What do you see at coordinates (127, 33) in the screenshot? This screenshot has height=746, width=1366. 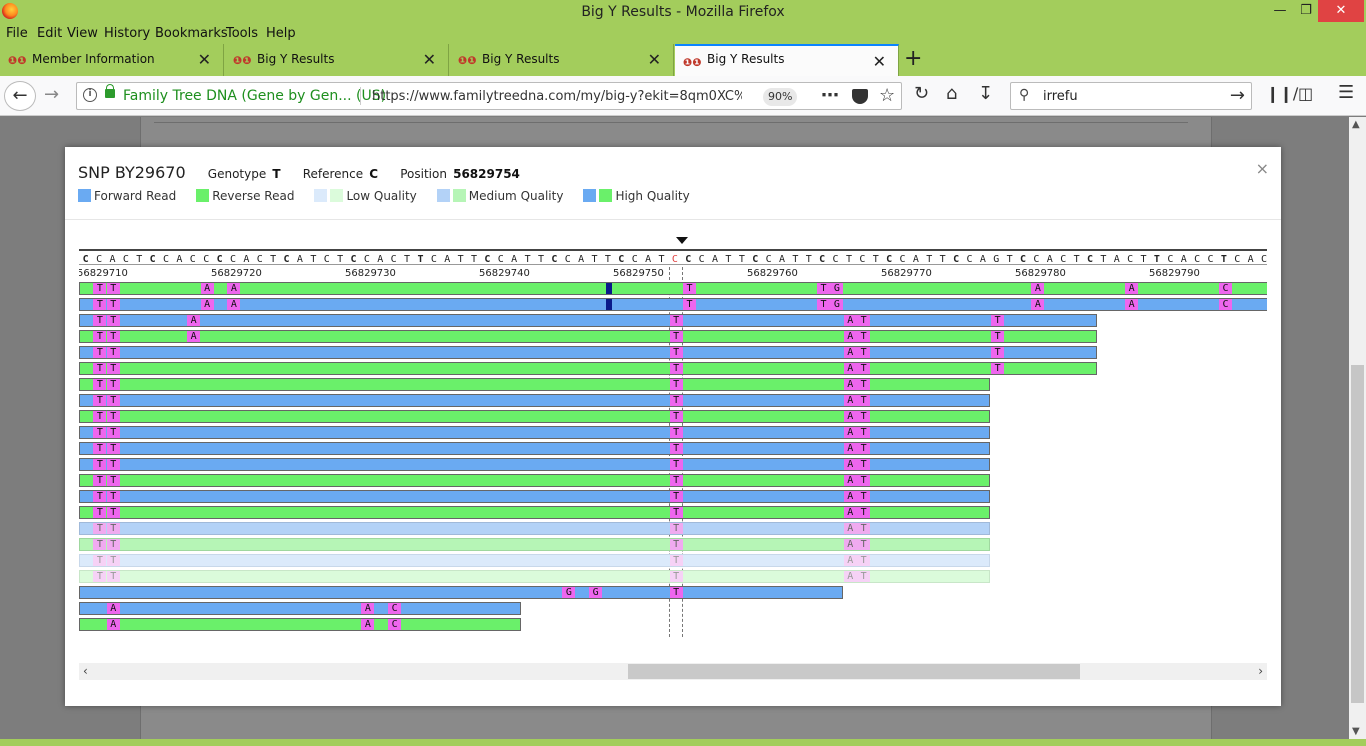 I see `menu-history: History` at bounding box center [127, 33].